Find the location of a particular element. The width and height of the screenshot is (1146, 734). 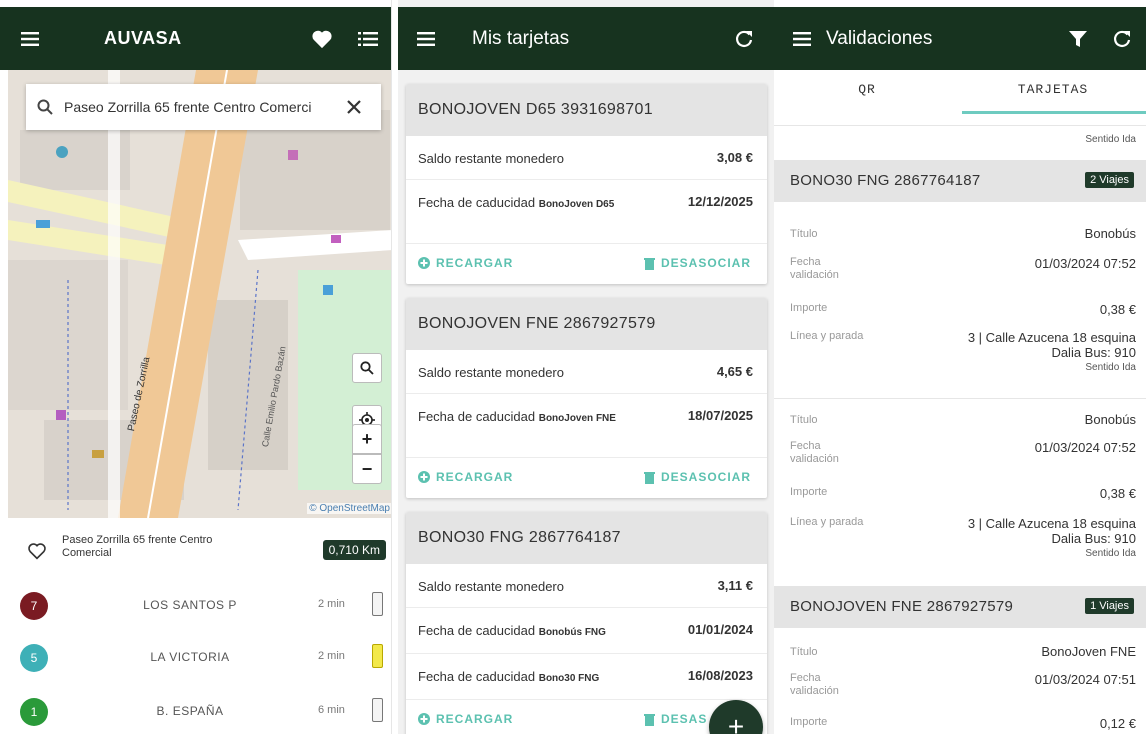

page-title: Validaciones is located at coordinates (879, 38).